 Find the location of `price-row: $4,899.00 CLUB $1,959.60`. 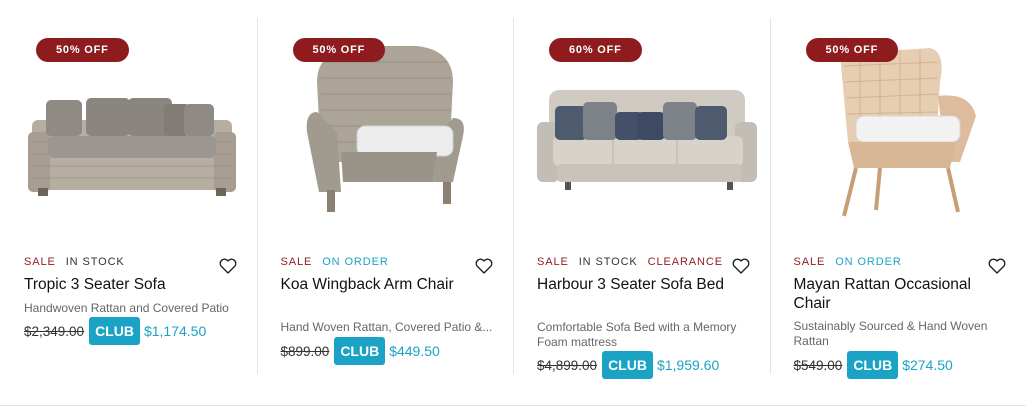

price-row: $4,899.00 CLUB $1,959.60 is located at coordinates (628, 365).